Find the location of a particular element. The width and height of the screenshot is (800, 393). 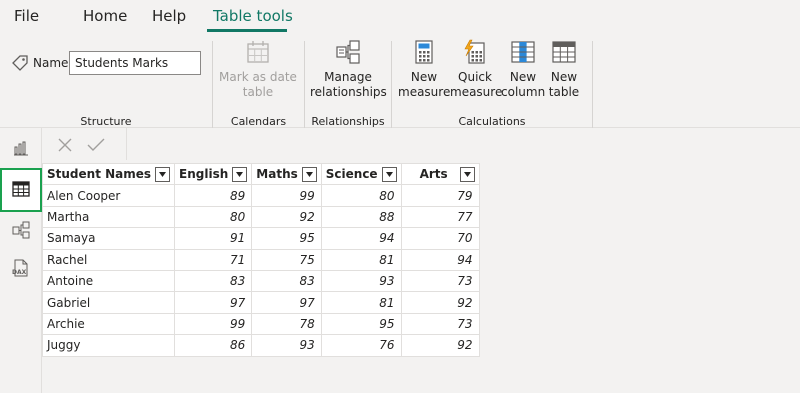

cell-student-name: Juggy is located at coordinates (108, 345).